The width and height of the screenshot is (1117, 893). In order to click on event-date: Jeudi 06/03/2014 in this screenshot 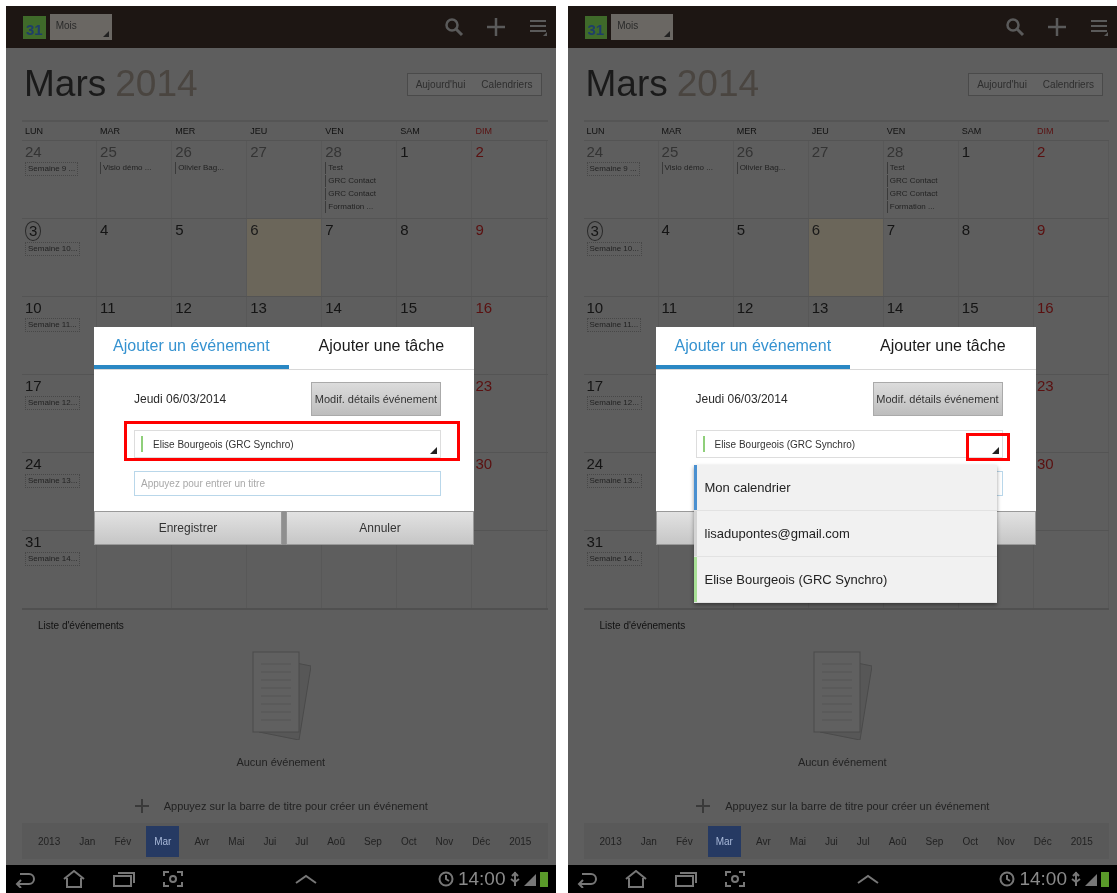, I will do `click(180, 399)`.